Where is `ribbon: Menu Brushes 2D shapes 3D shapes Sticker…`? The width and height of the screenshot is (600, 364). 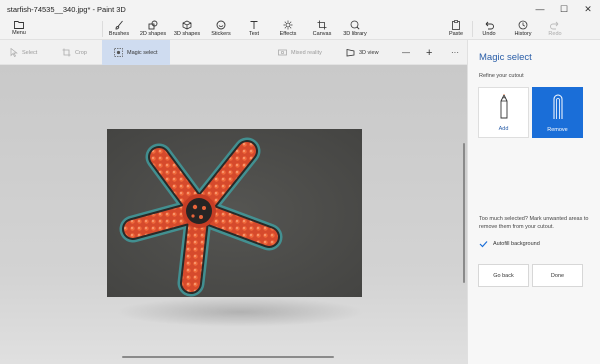 ribbon: Menu Brushes 2D shapes 3D shapes Sticker… is located at coordinates (300, 29).